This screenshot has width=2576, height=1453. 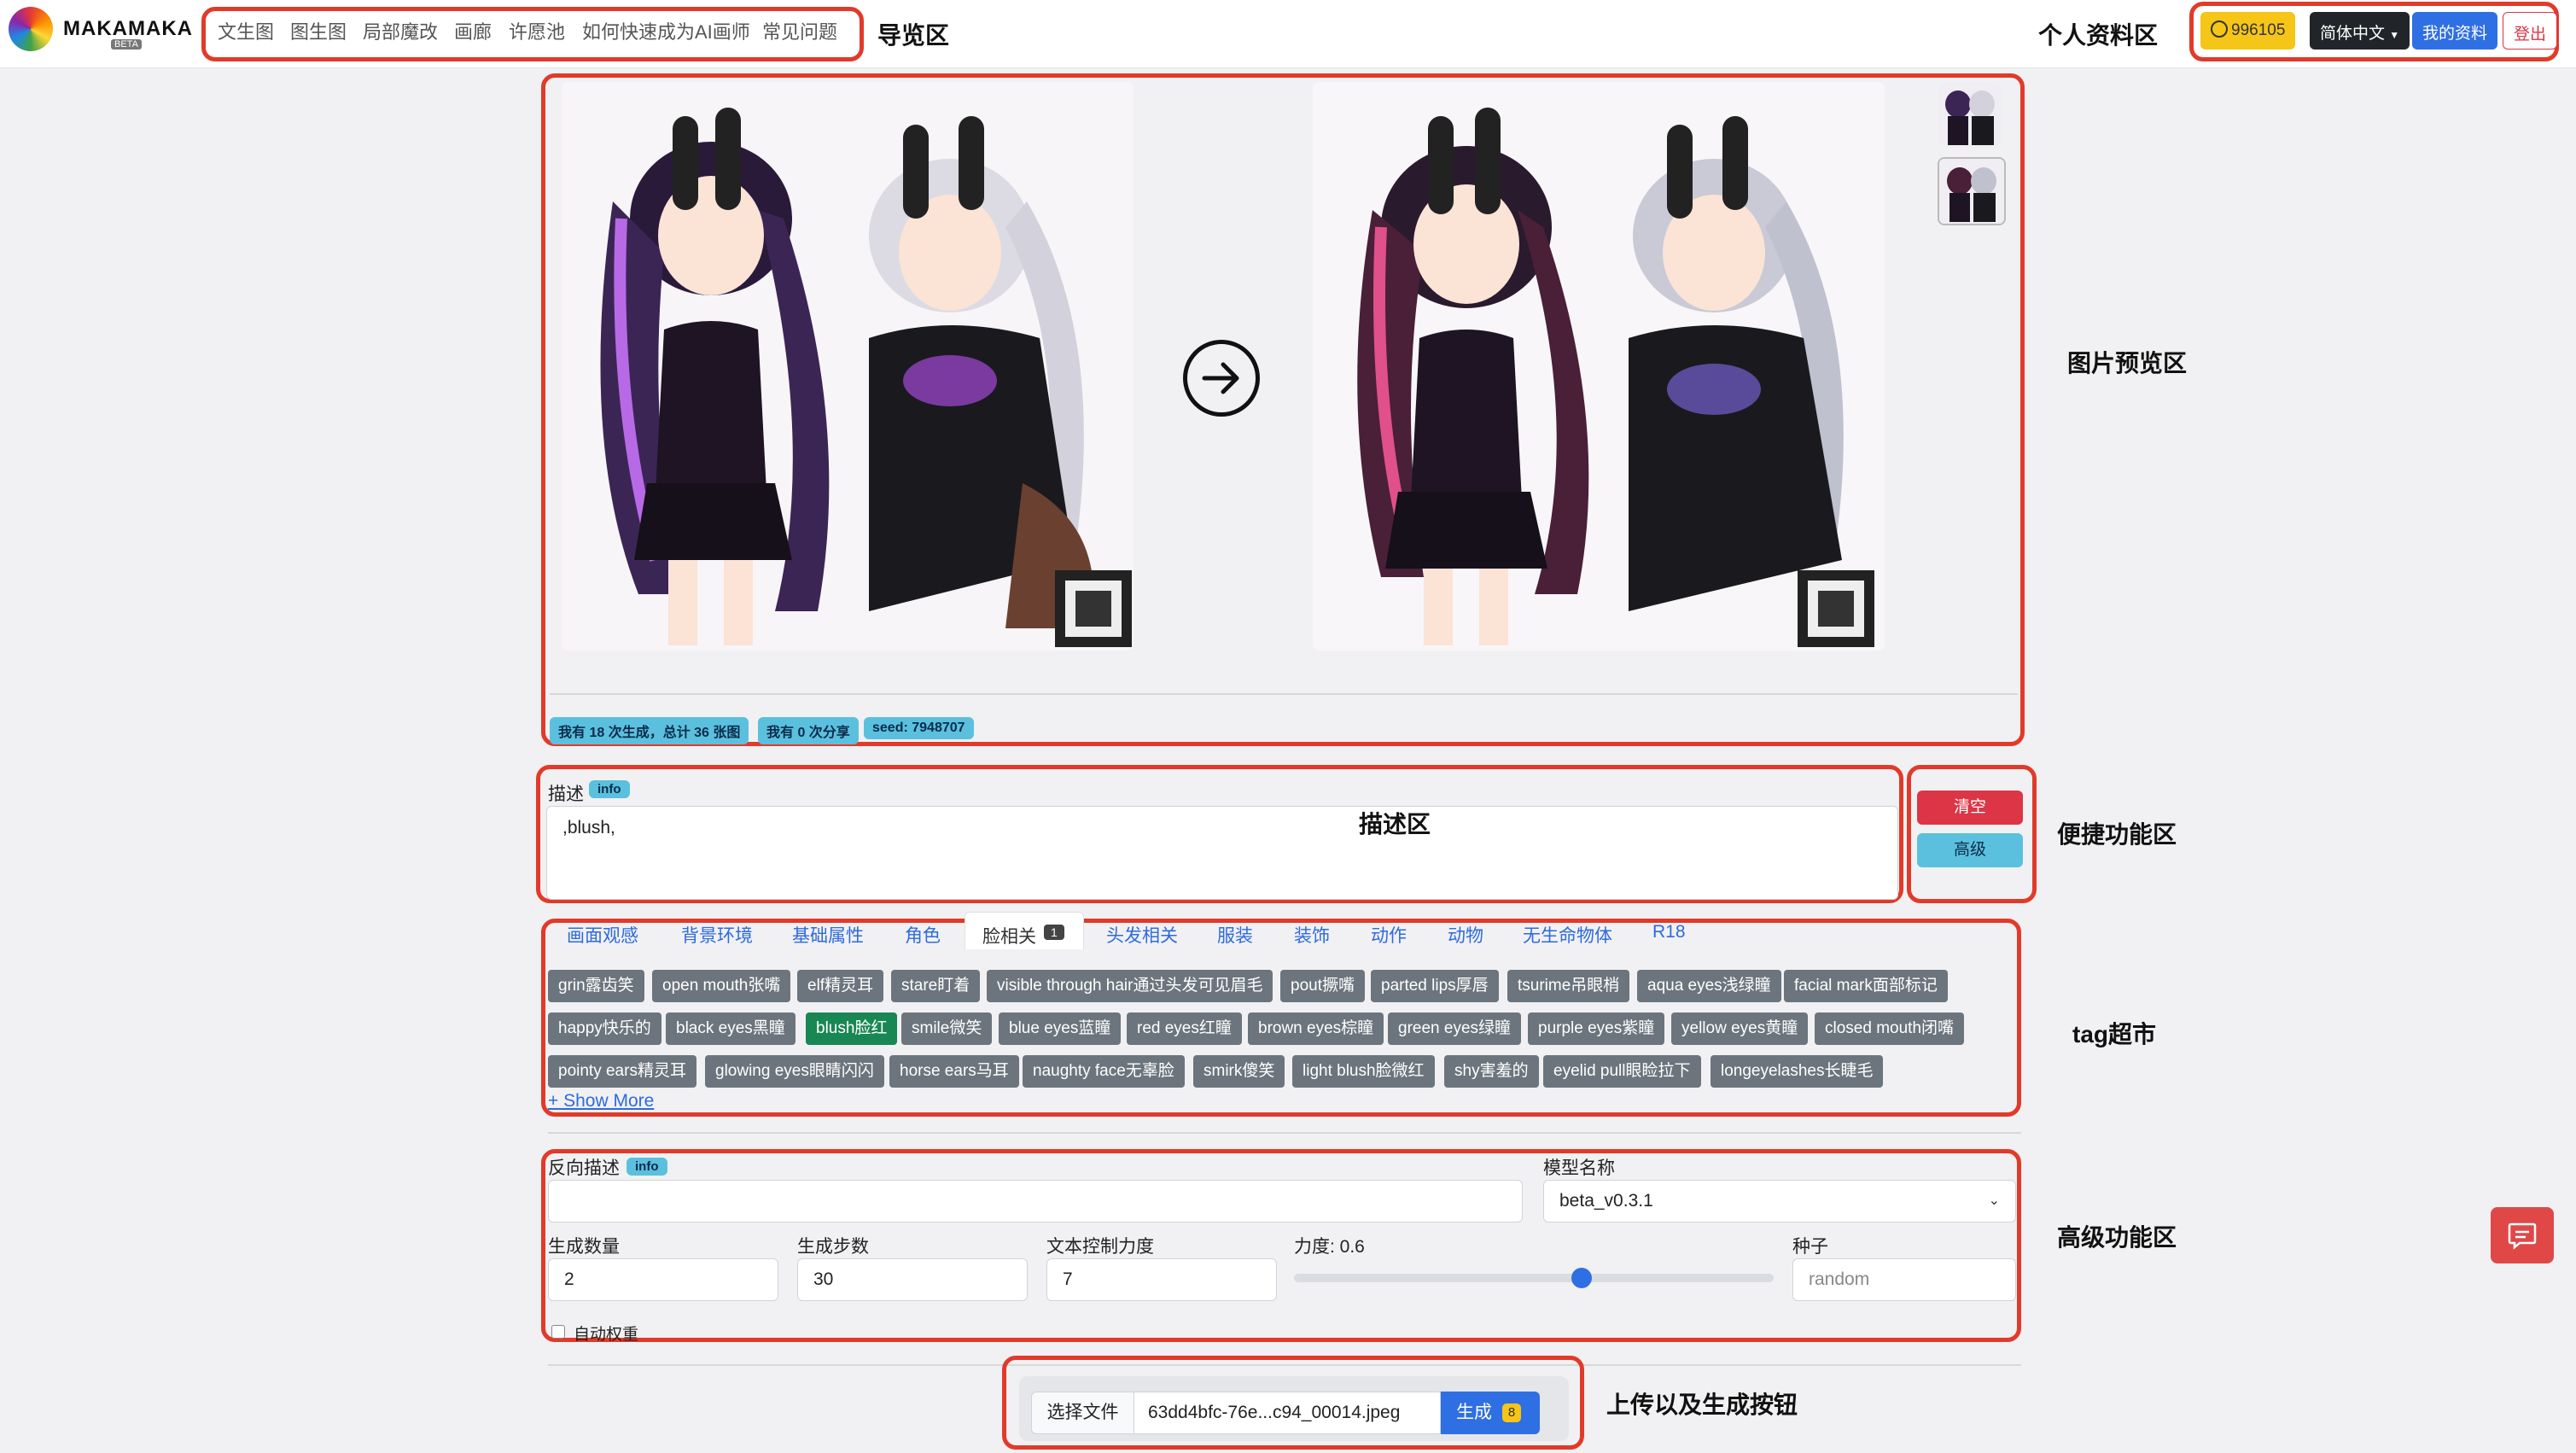 I want to click on brand-logo-icon, so click(x=31, y=29).